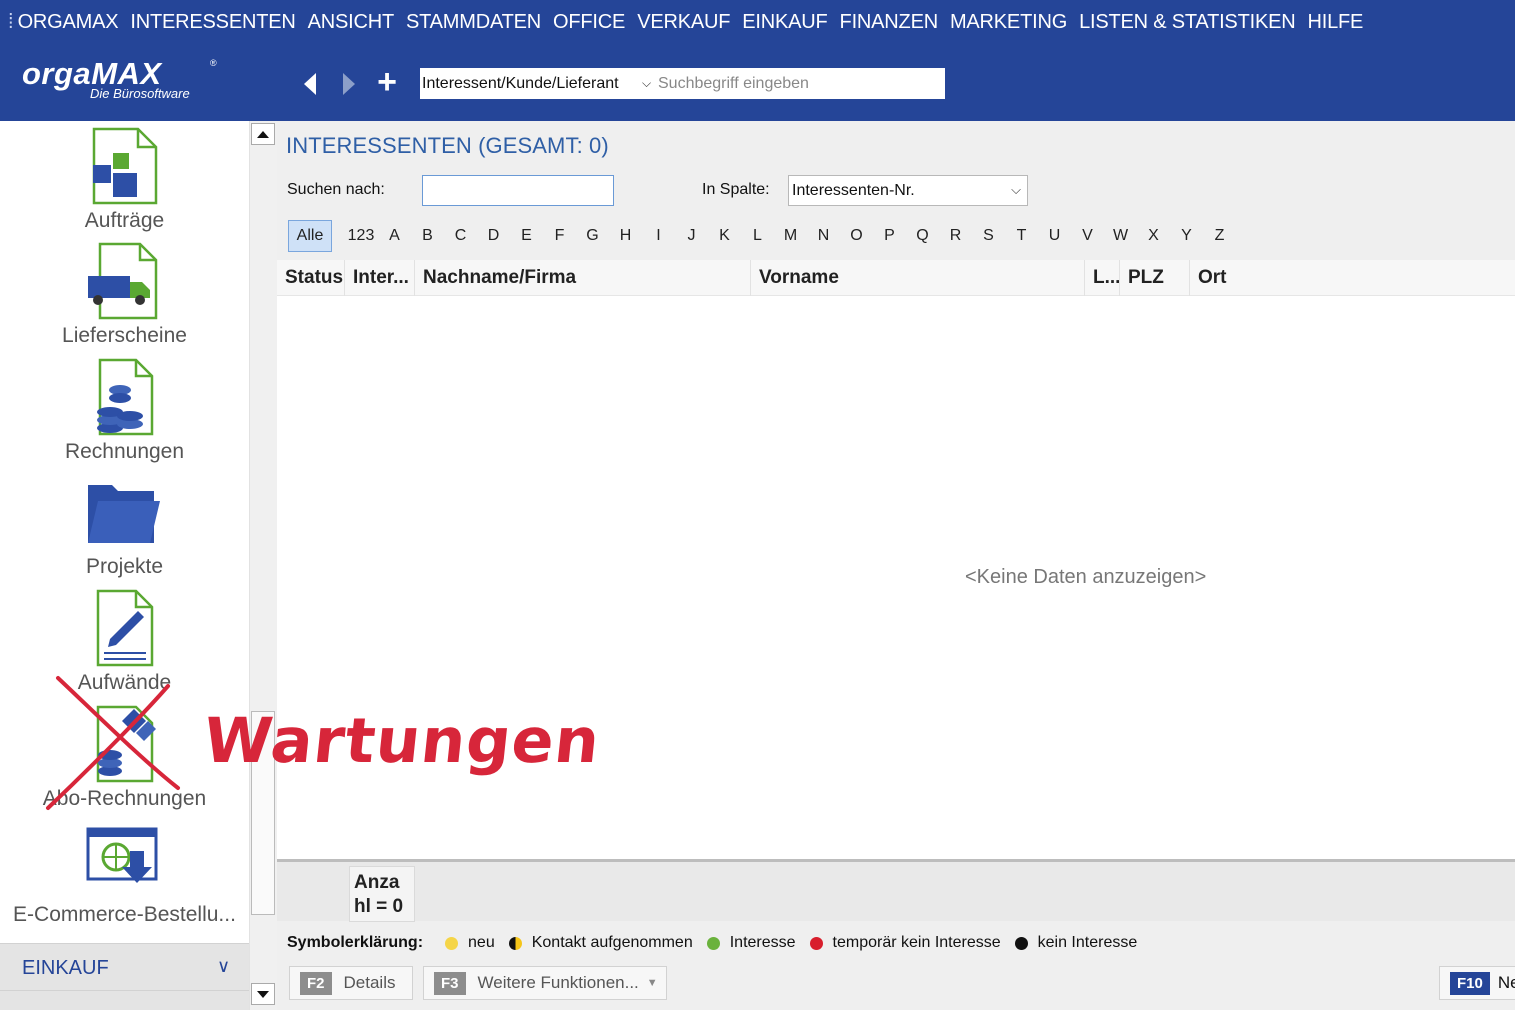 The height and width of the screenshot is (1010, 1515). What do you see at coordinates (402, 740) in the screenshot?
I see `annotation-text: Wartungen` at bounding box center [402, 740].